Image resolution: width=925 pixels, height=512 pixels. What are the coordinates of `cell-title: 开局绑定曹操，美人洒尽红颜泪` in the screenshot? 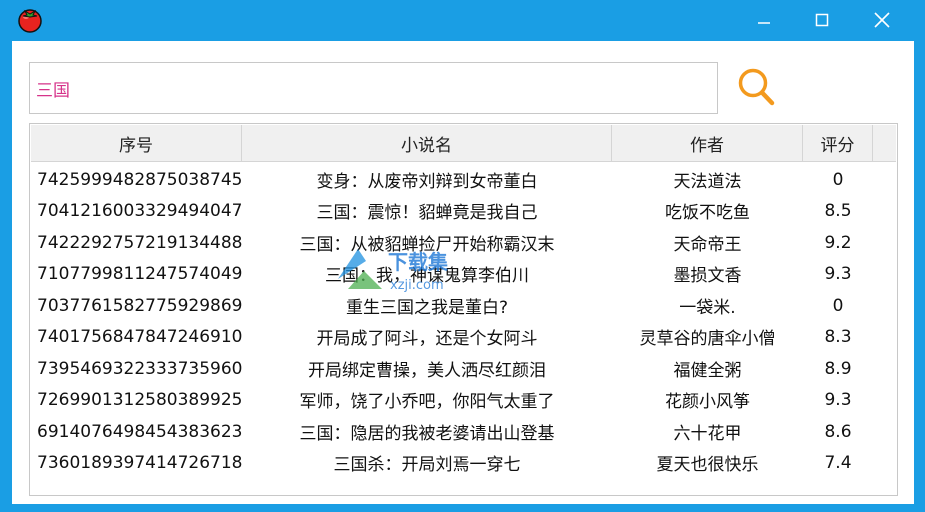 It's located at (427, 371).